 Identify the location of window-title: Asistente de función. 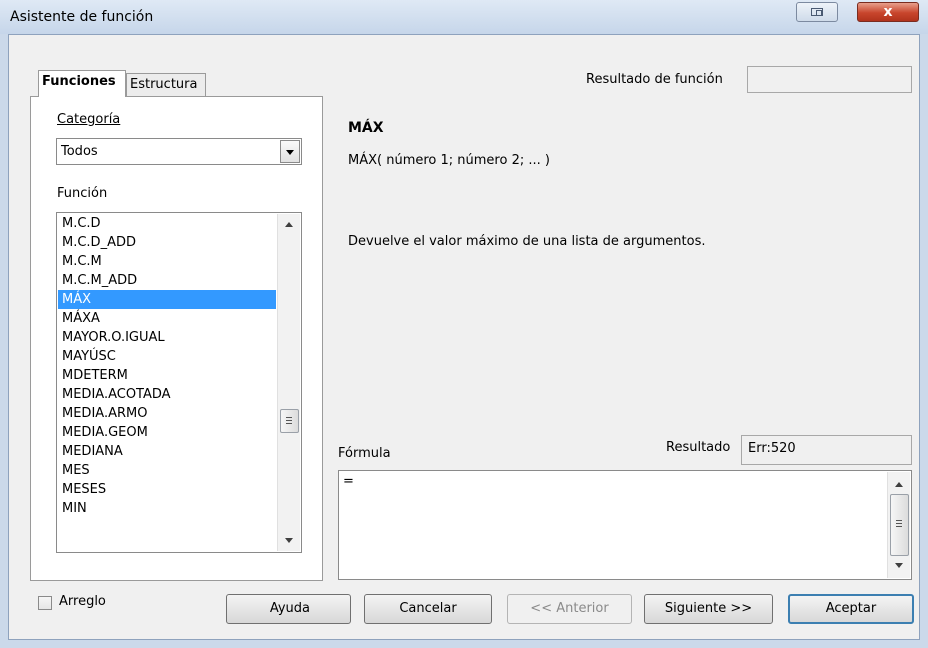
(82, 17).